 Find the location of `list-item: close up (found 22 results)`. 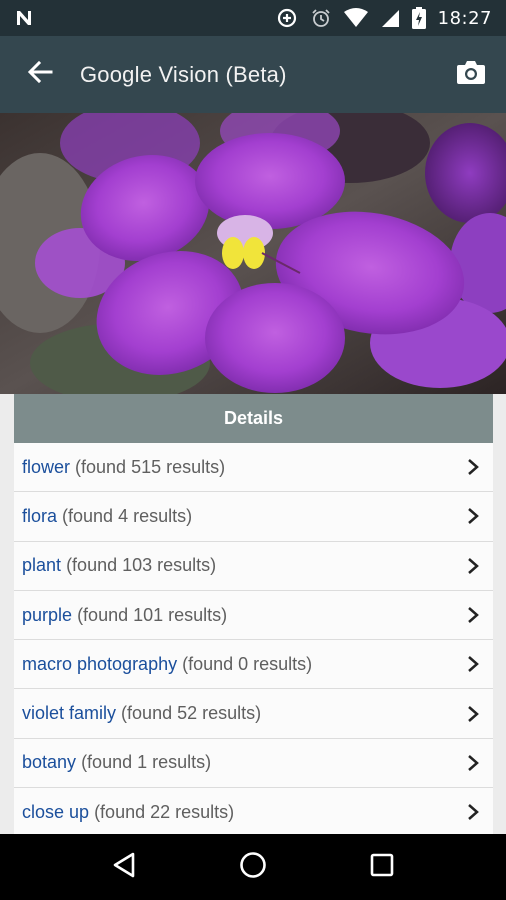

list-item: close up (found 22 results) is located at coordinates (253, 811).